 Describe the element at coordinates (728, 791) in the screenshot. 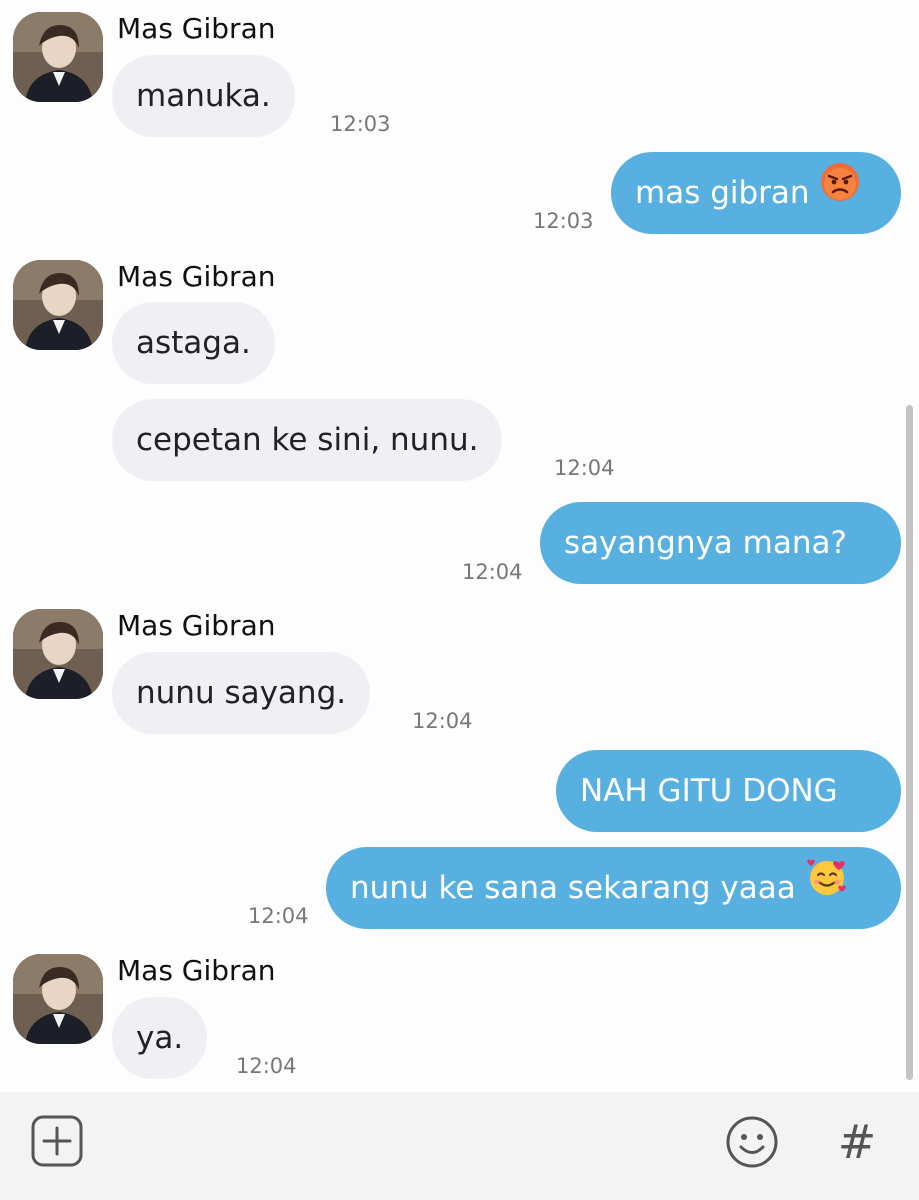

I see `outgoing-message-bubble: NAH GITU DONG` at that location.